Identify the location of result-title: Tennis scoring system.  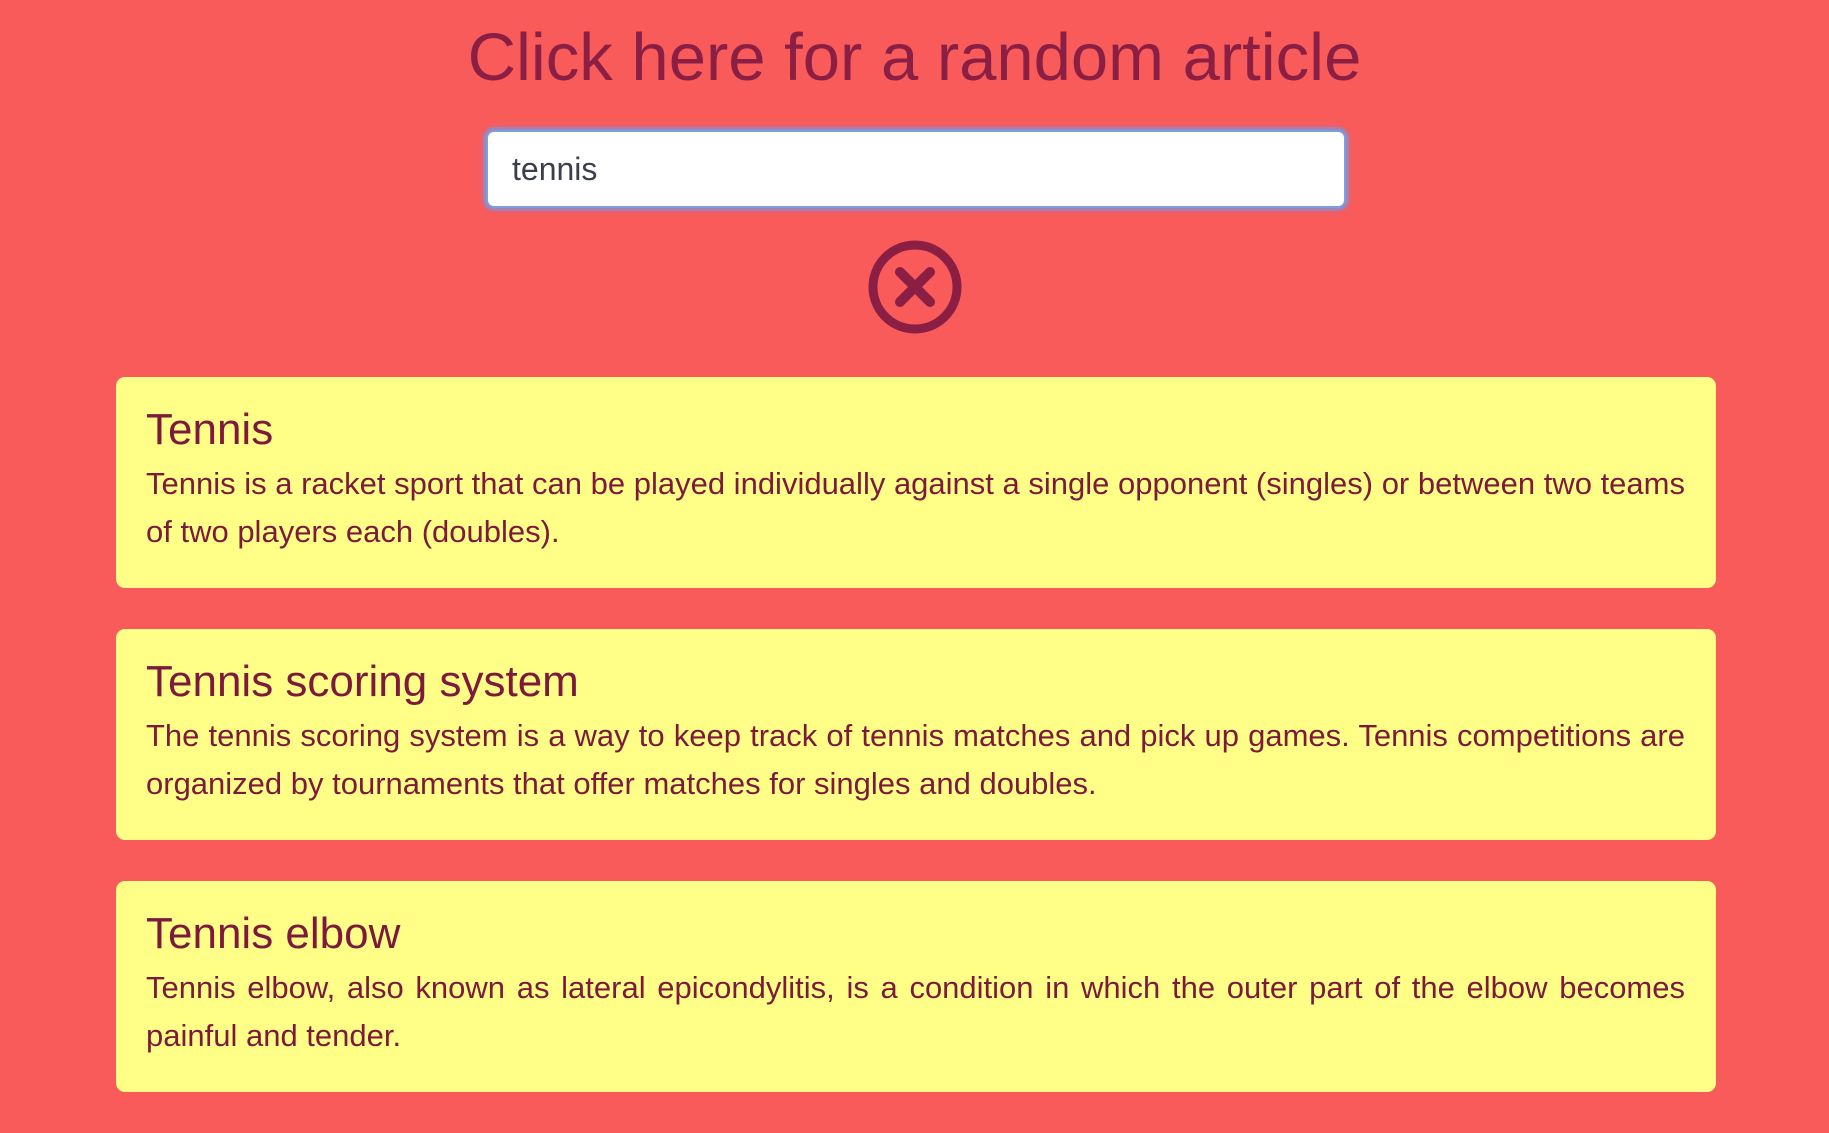
(362, 681).